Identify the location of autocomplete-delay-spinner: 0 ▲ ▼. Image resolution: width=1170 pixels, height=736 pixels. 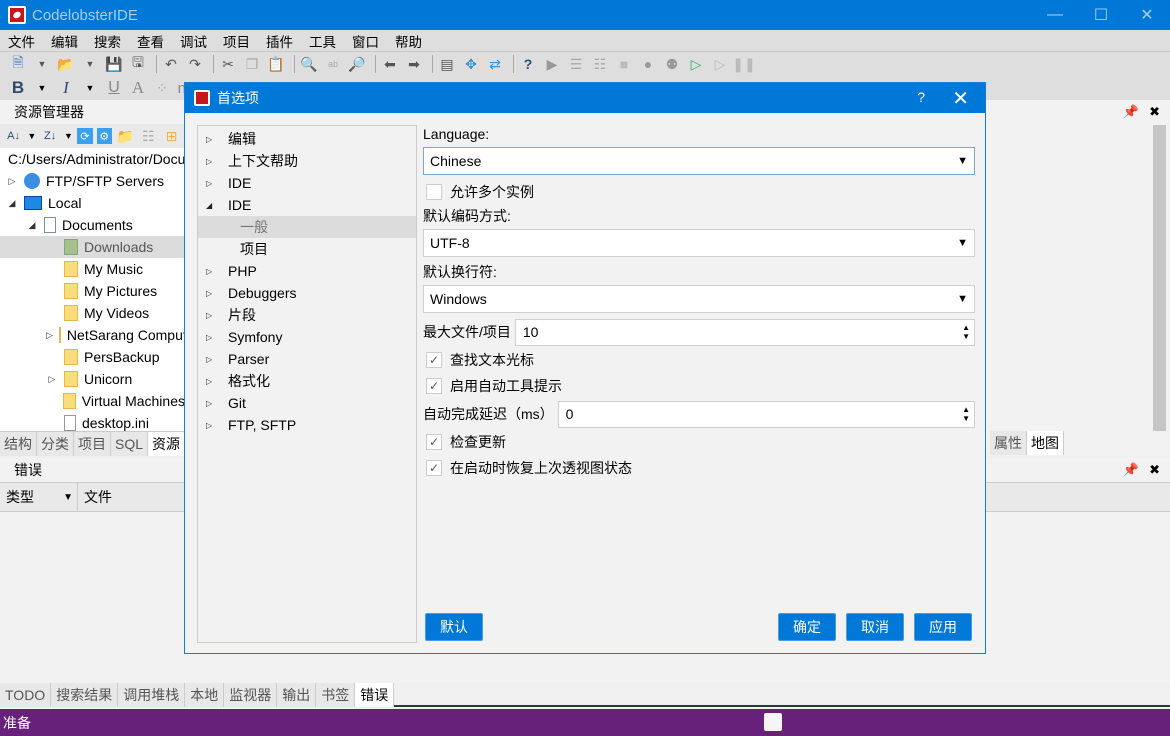
(766, 414).